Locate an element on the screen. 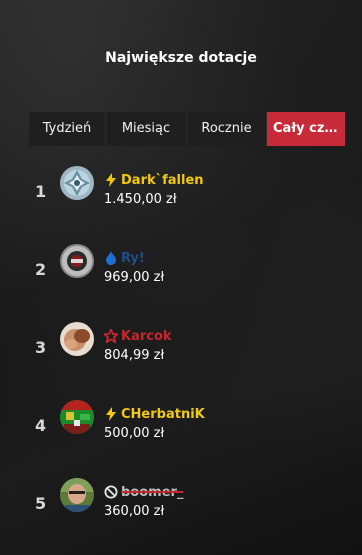 The width and height of the screenshot is (362, 555). donor-name-line: Dark`fallen is located at coordinates (154, 180).